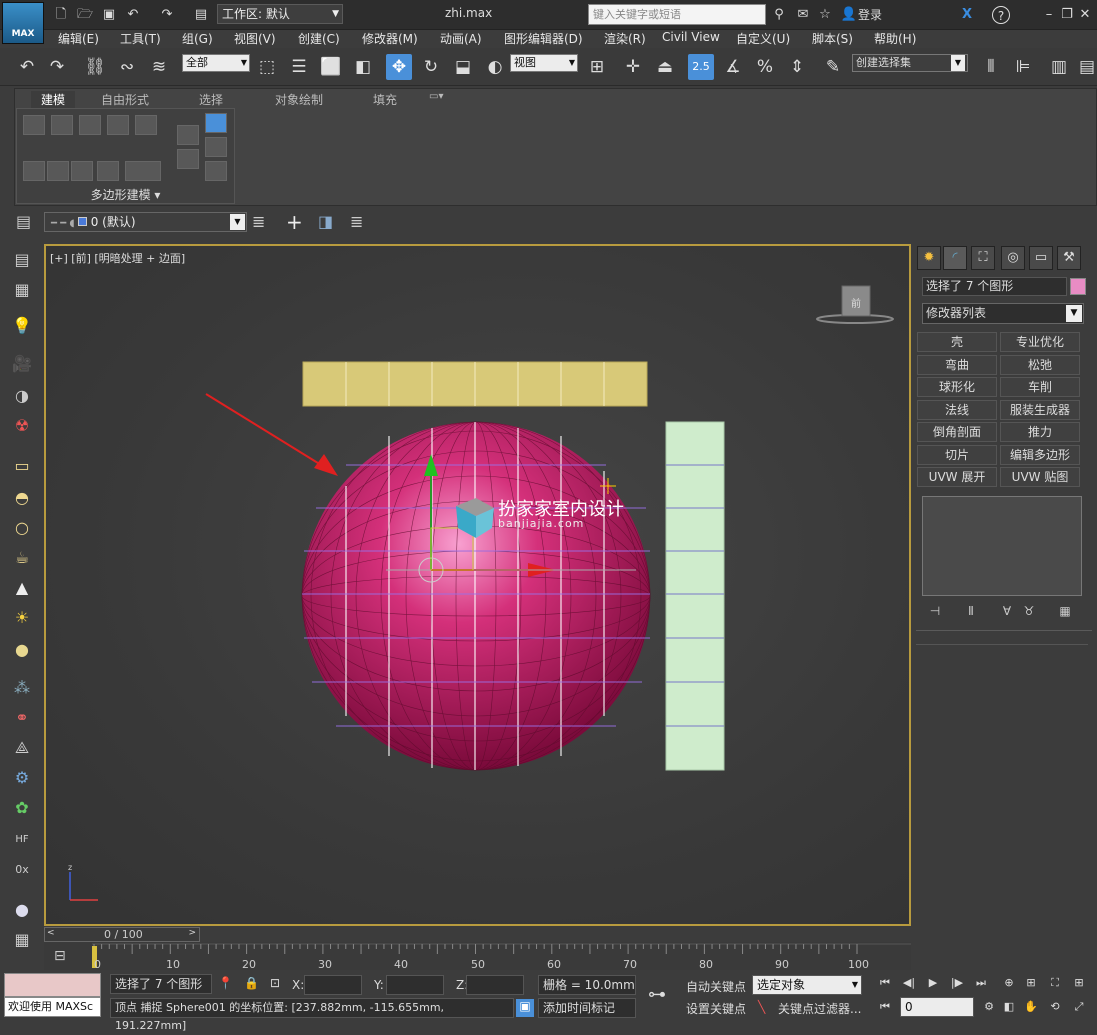 This screenshot has height=1035, width=1097. I want to click on maxscript-listener-area, so click(52, 985).